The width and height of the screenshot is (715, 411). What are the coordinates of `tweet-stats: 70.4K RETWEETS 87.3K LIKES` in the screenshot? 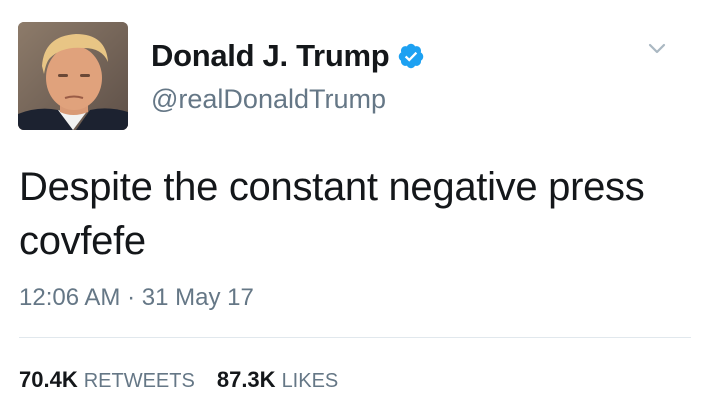 It's located at (178, 380).